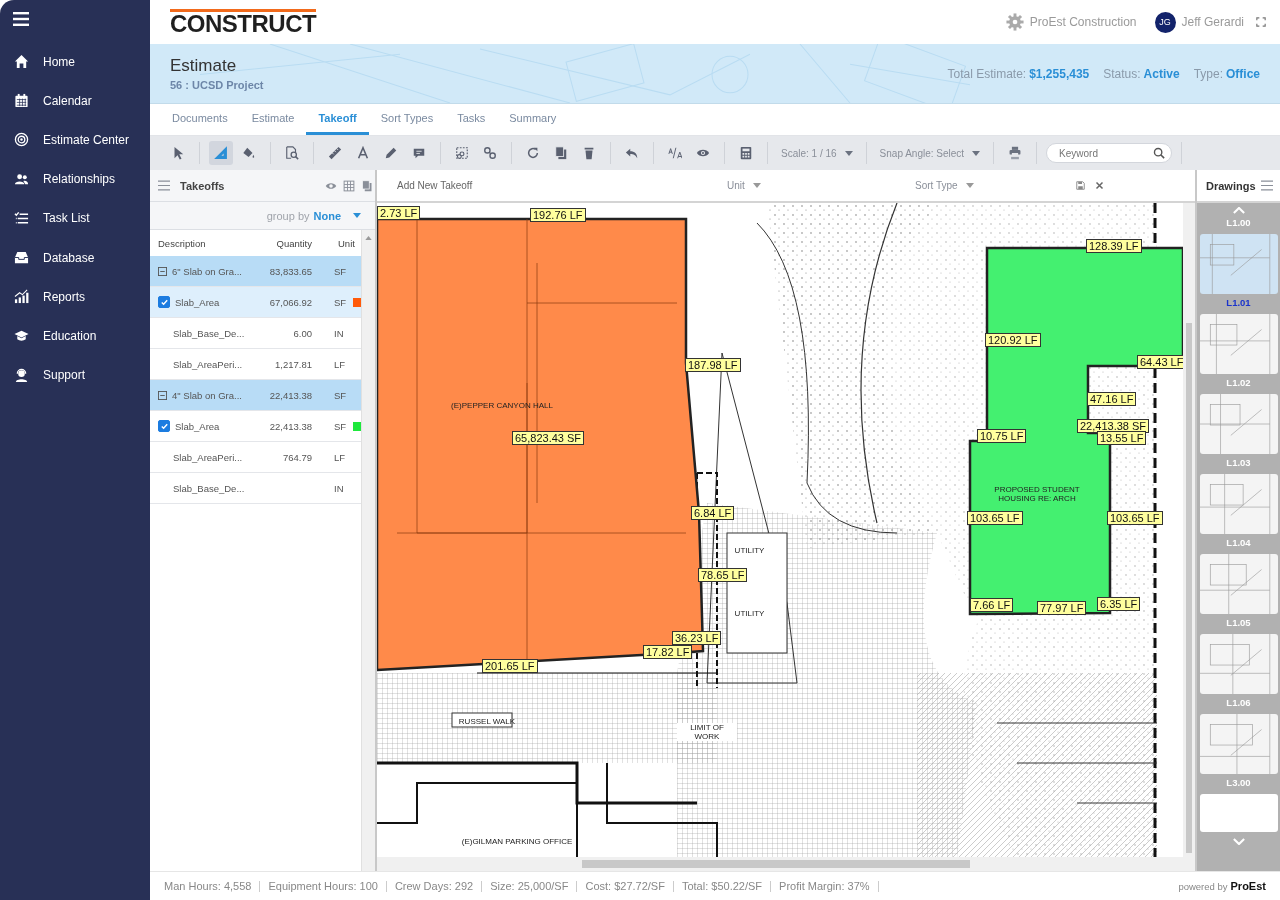  Describe the element at coordinates (204, 66) in the screenshot. I see `page-title: Estimate` at that location.